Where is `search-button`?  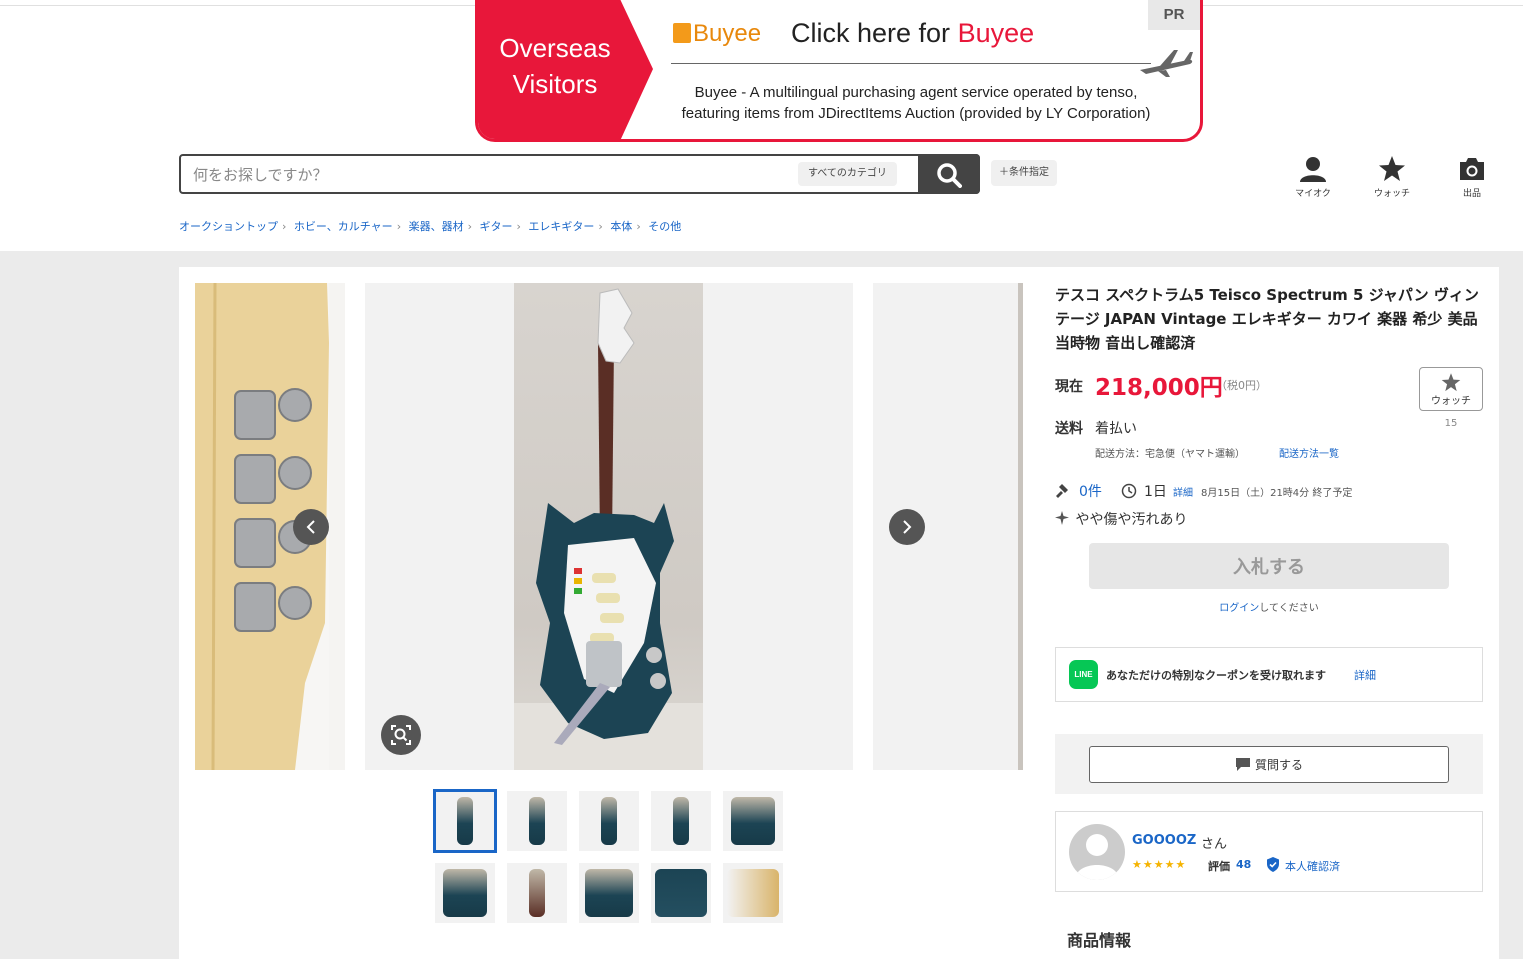 search-button is located at coordinates (949, 174).